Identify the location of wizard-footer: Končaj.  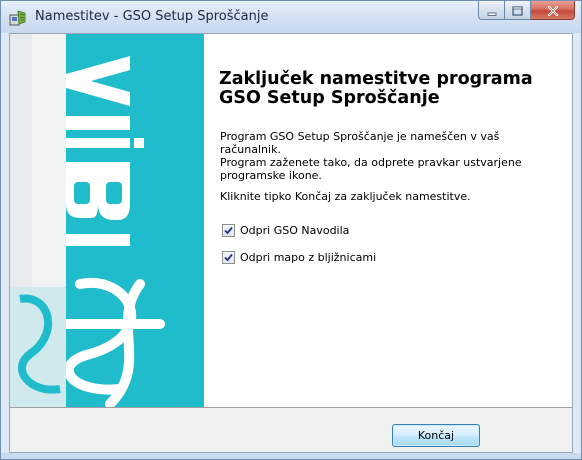
(291, 430).